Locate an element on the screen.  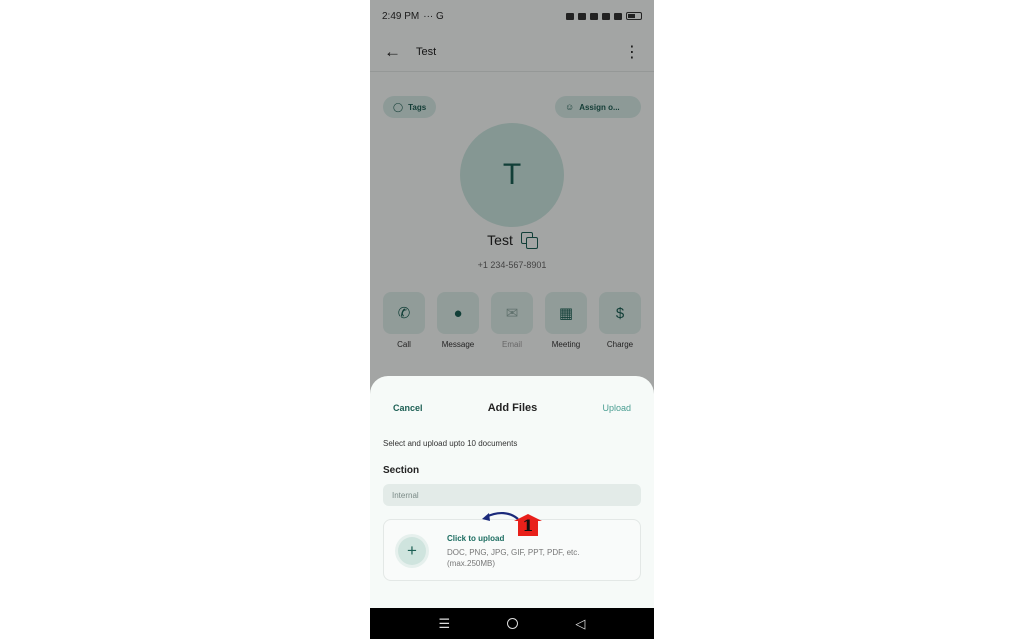
click-to-upload-link: Click to upload is located at coordinates (475, 538).